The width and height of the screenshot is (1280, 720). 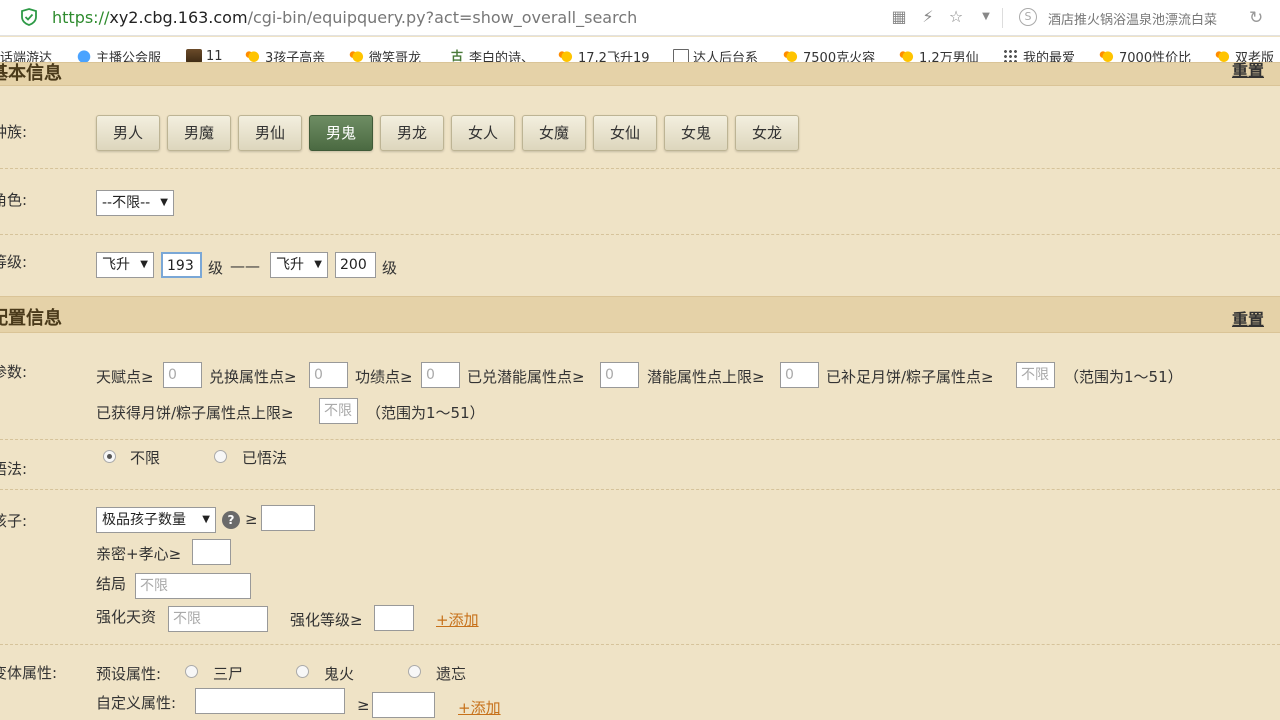 What do you see at coordinates (270, 701) in the screenshot?
I see `custom-attr-input` at bounding box center [270, 701].